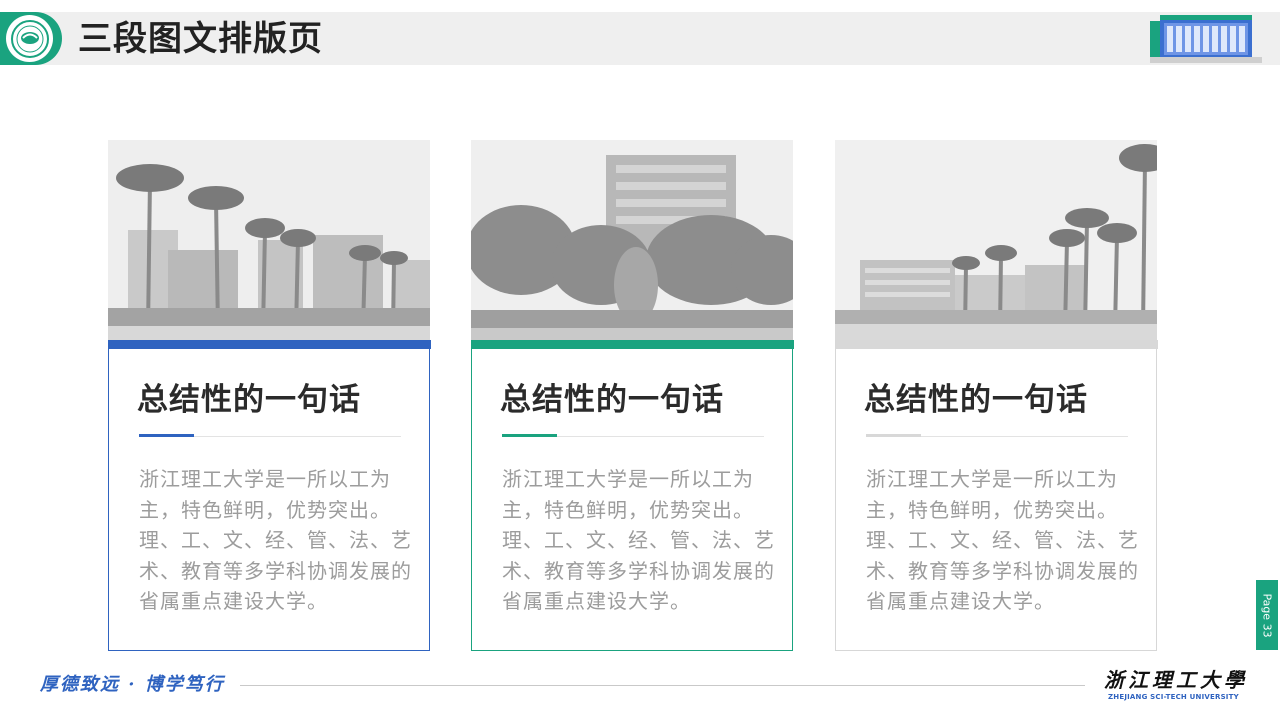 Image resolution: width=1280 pixels, height=720 pixels. I want to click on university-name-en: ZHEJIANG SCI-TECH UNIVERSITY, so click(1173, 697).